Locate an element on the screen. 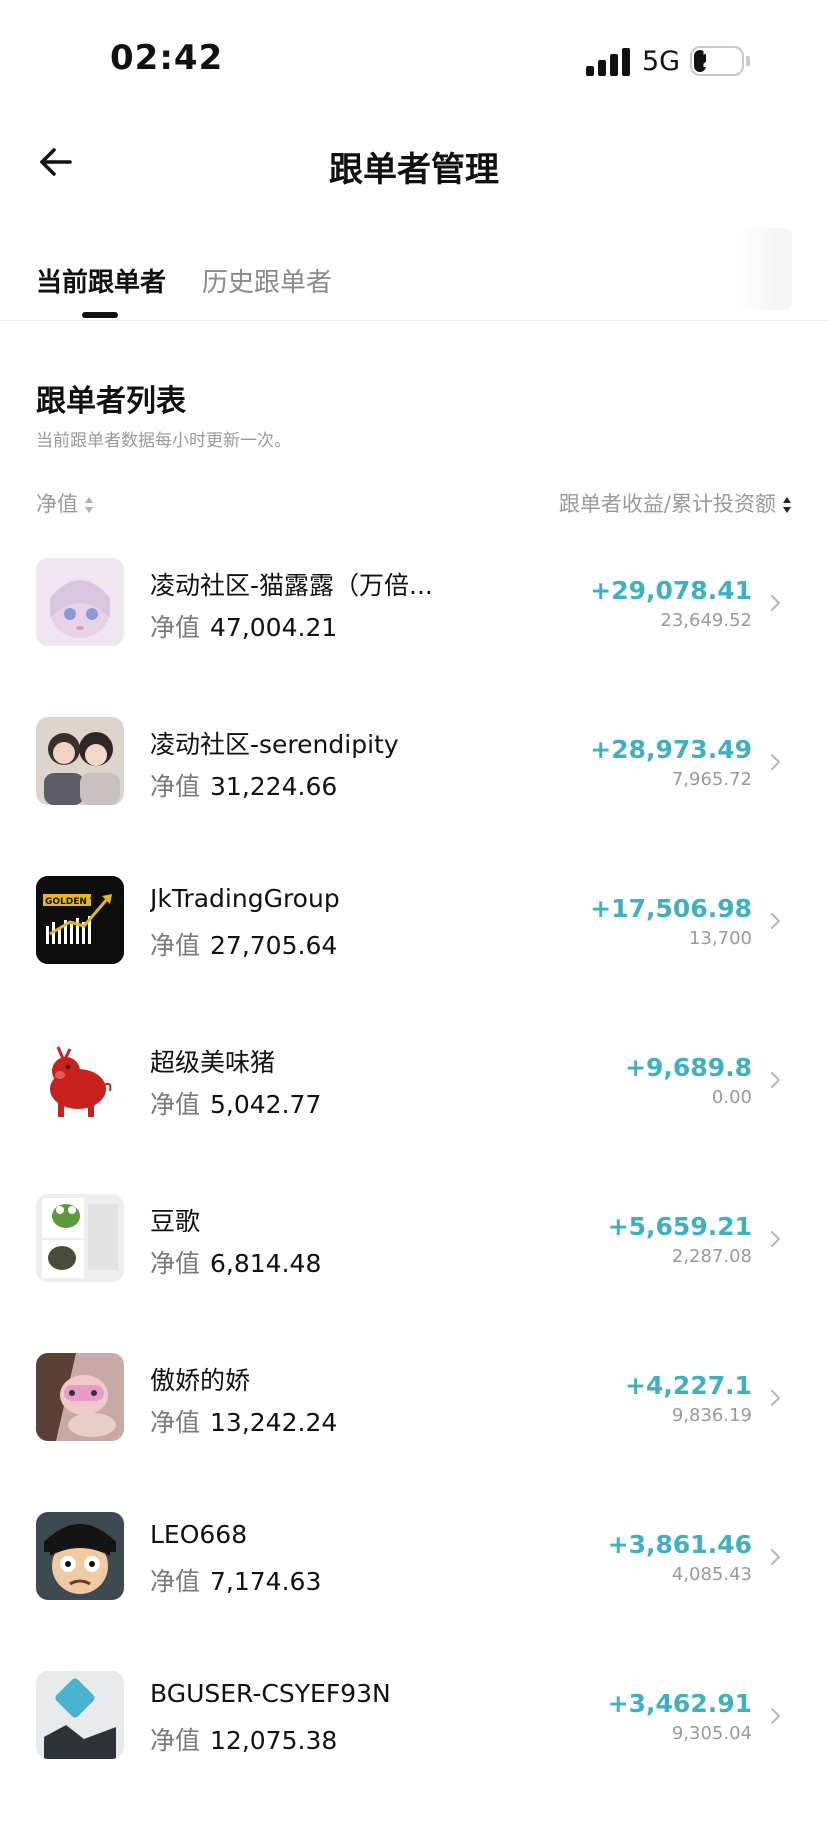 The image size is (828, 1830). selfie-avatar is located at coordinates (80, 1397).